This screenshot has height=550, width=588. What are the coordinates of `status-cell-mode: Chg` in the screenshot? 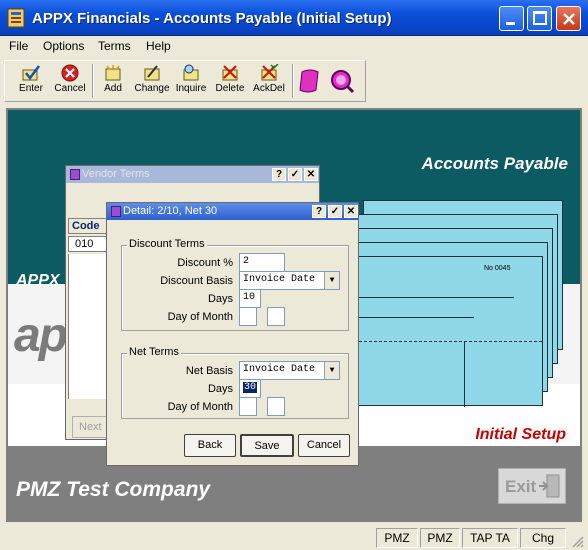 It's located at (543, 538).